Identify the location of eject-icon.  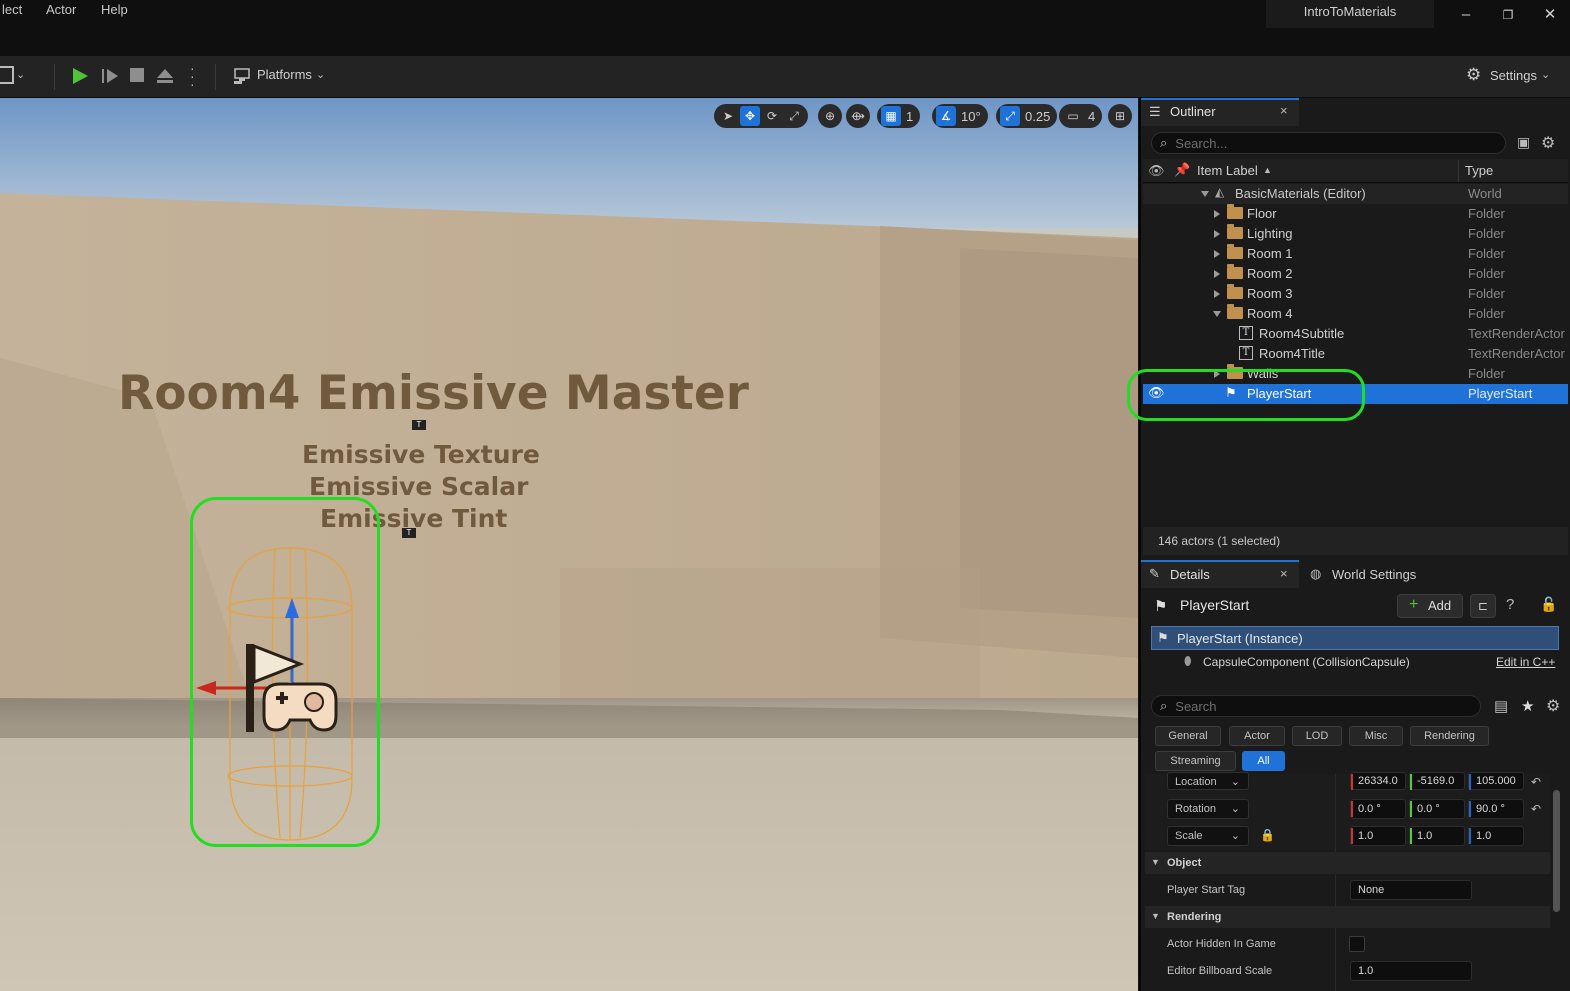
(165, 76).